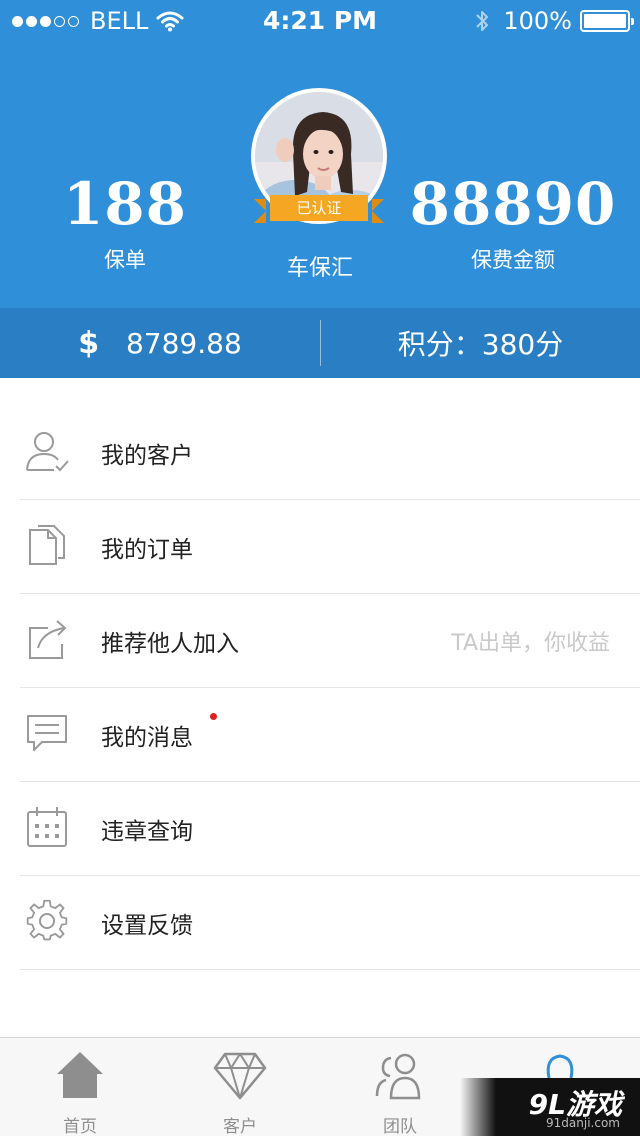 The image size is (640, 1136). I want to click on tab-team: 团队, so click(400, 1087).